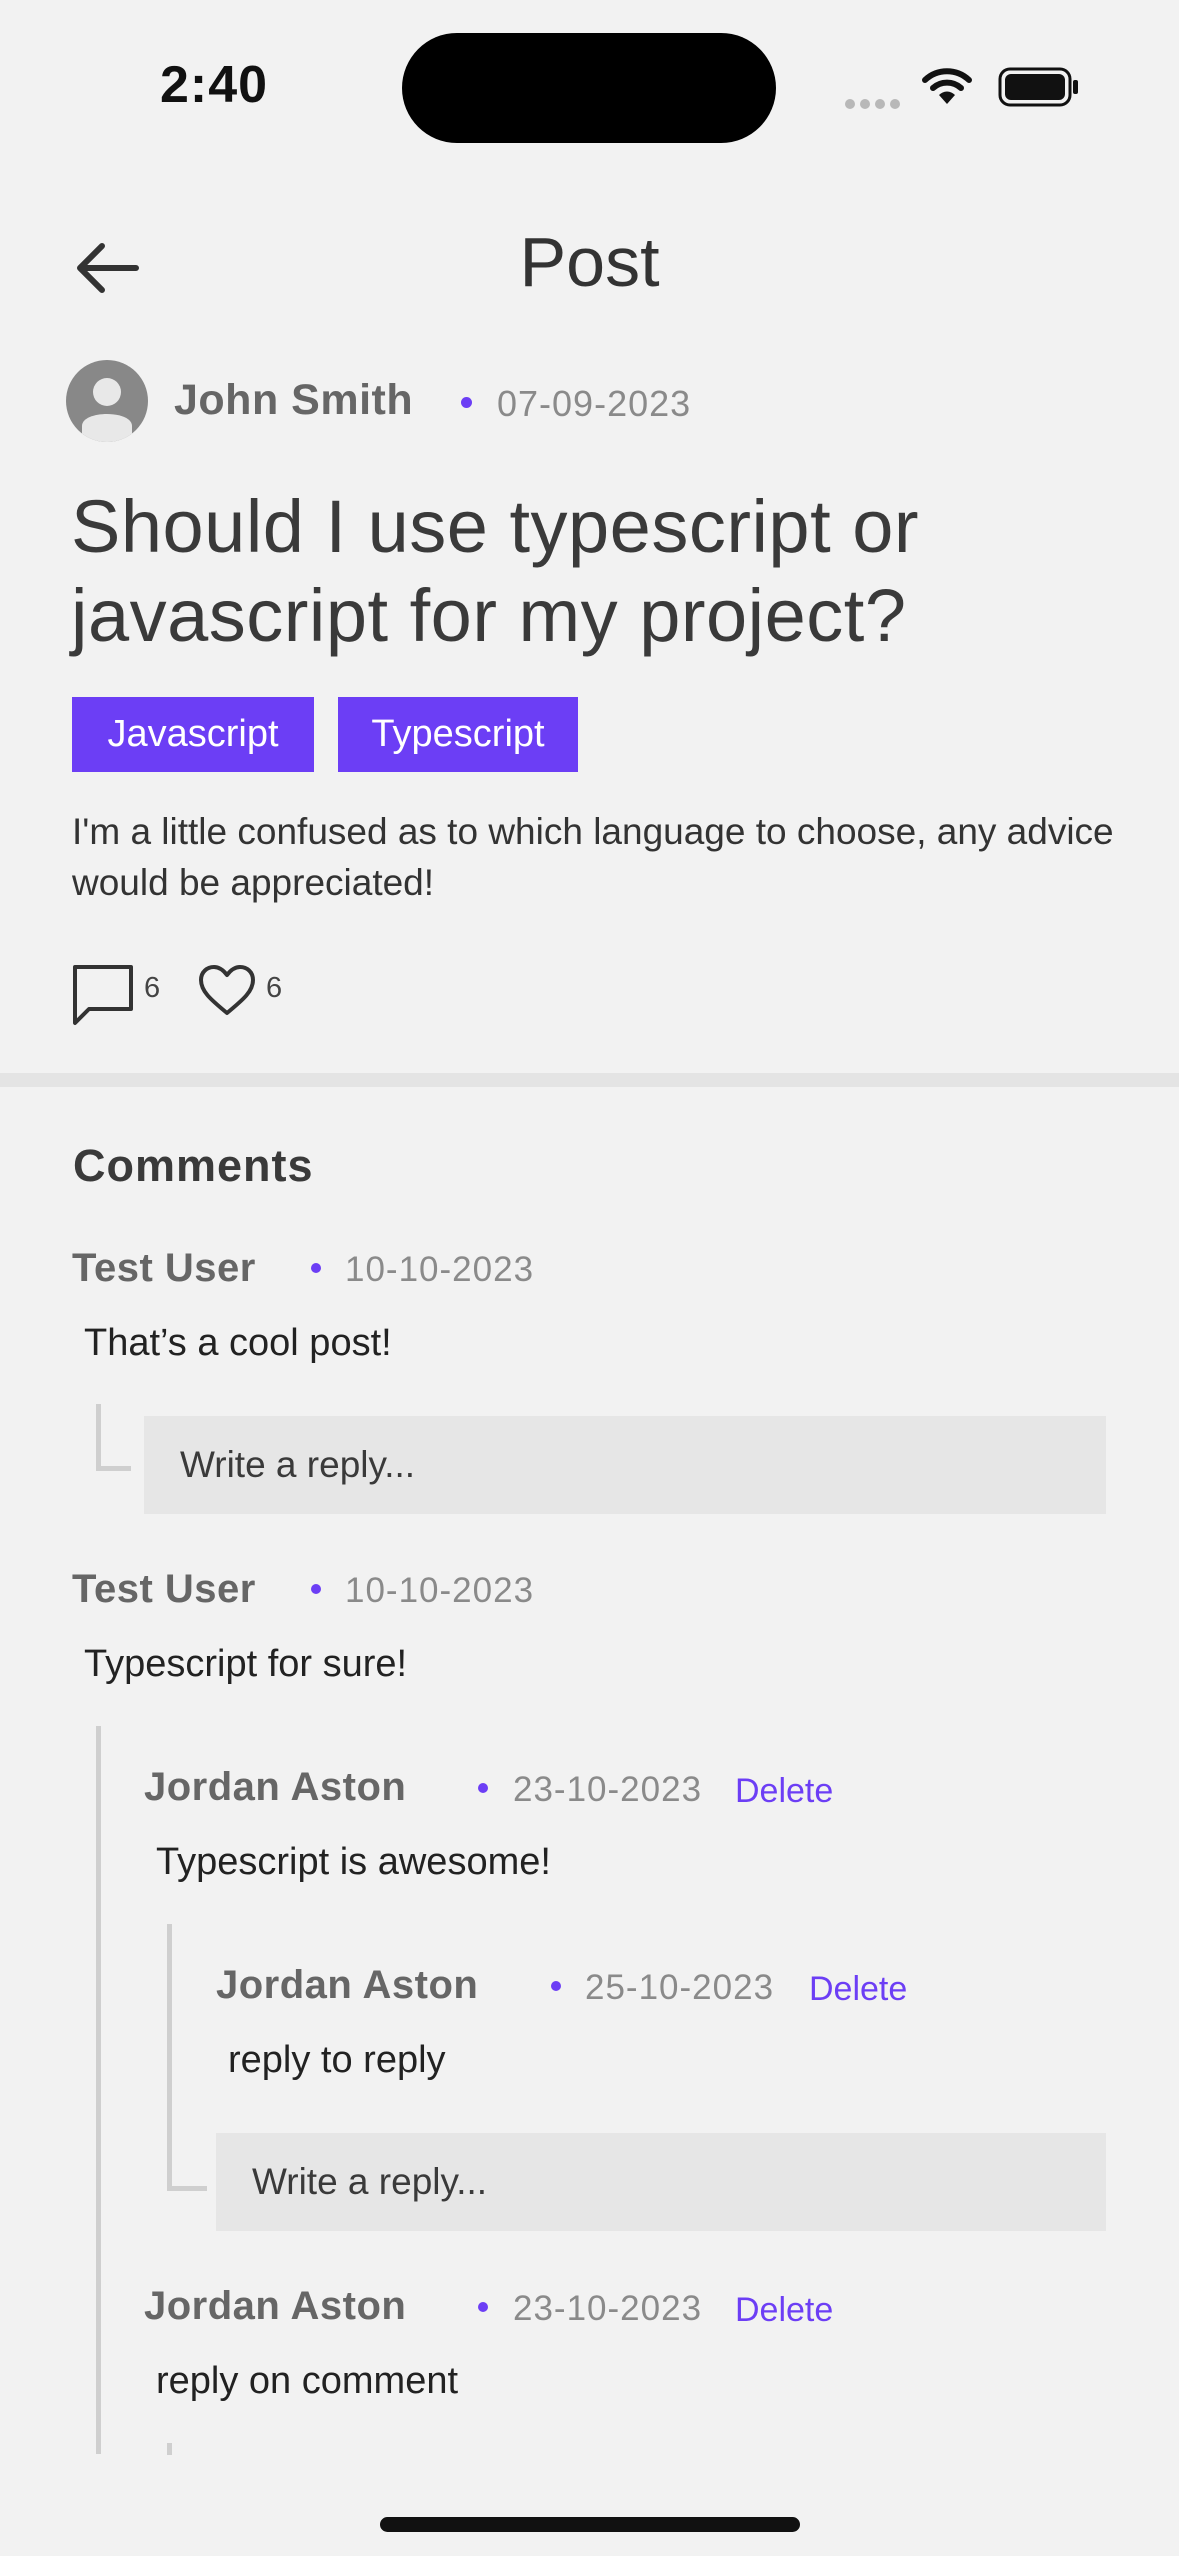  What do you see at coordinates (589, 88) in the screenshot?
I see `dynamic-island` at bounding box center [589, 88].